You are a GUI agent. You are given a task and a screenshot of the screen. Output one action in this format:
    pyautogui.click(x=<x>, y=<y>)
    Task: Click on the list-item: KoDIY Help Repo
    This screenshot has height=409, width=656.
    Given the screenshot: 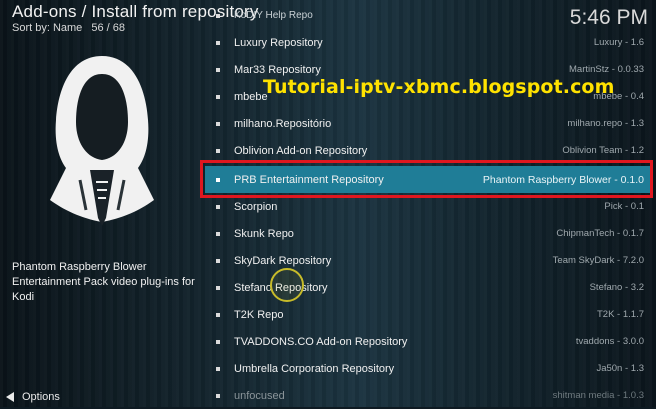 What is the action you would take?
    pyautogui.click(x=428, y=15)
    